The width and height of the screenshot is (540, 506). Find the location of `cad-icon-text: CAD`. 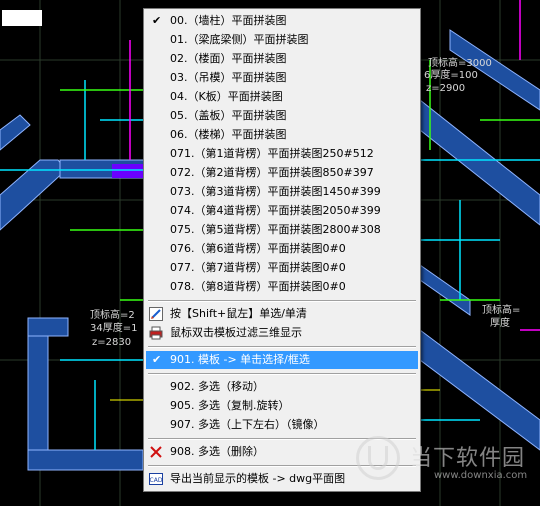

cad-icon-text: CAD is located at coordinates (156, 480).